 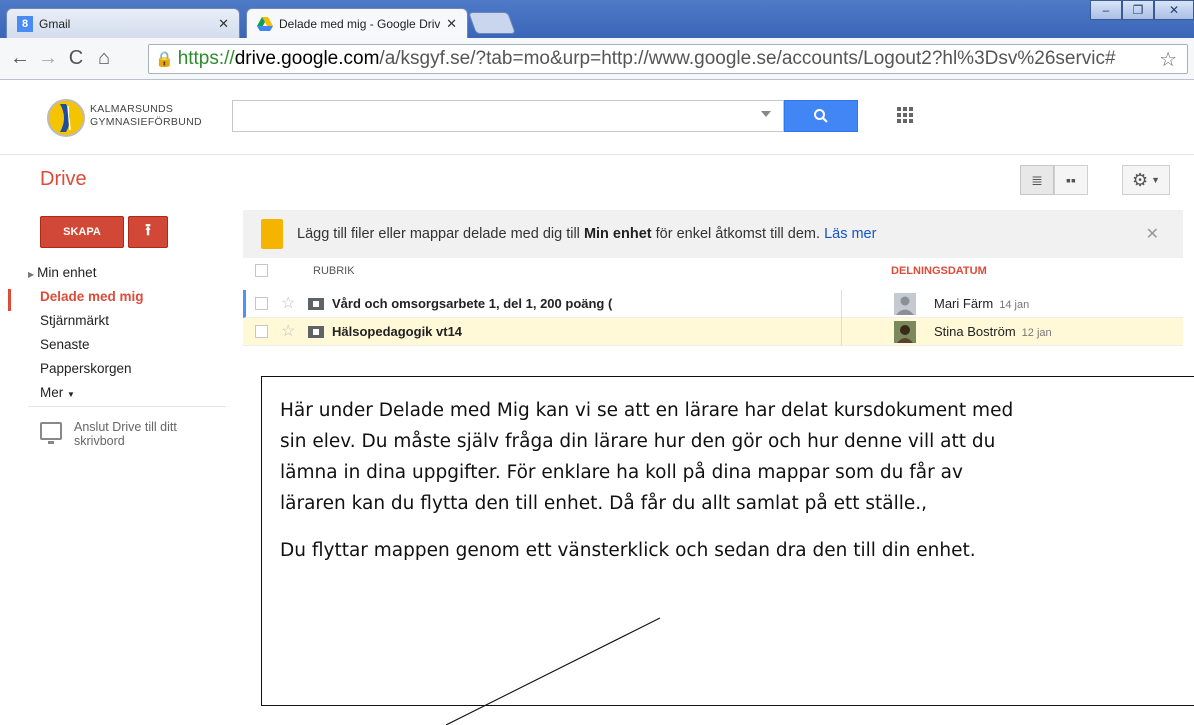 I want to click on owner-name: Mari Färm, so click(x=964, y=303).